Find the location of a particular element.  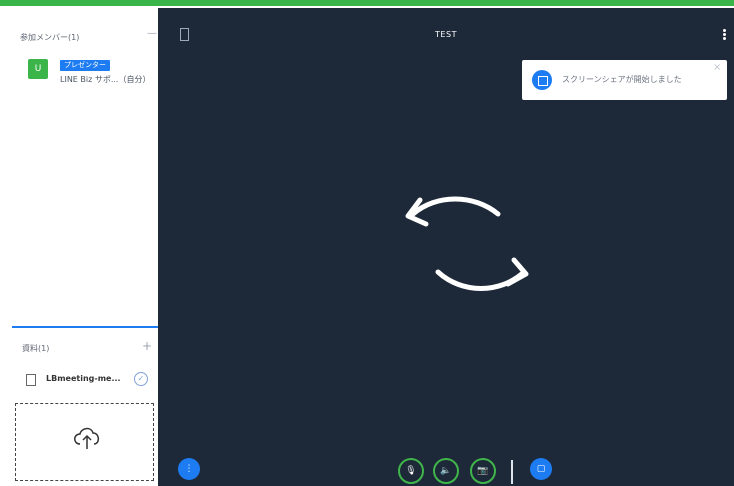

controls-divider is located at coordinates (512, 472).